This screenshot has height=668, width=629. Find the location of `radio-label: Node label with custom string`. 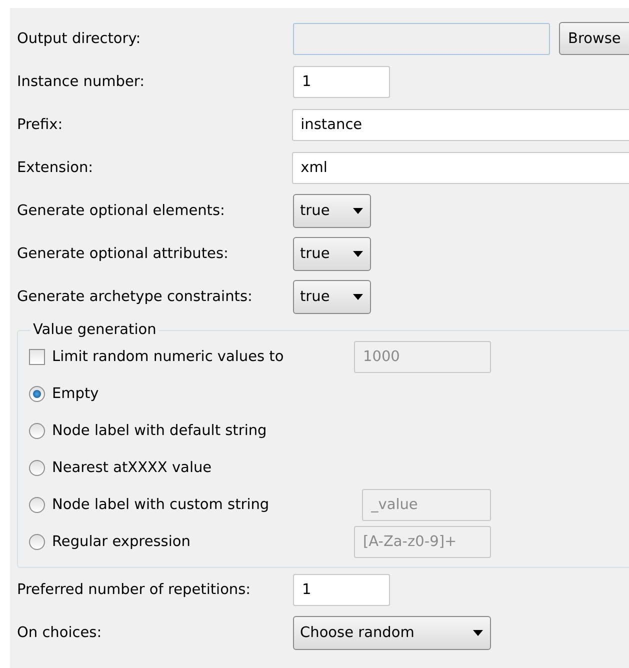

radio-label: Node label with custom string is located at coordinates (161, 504).